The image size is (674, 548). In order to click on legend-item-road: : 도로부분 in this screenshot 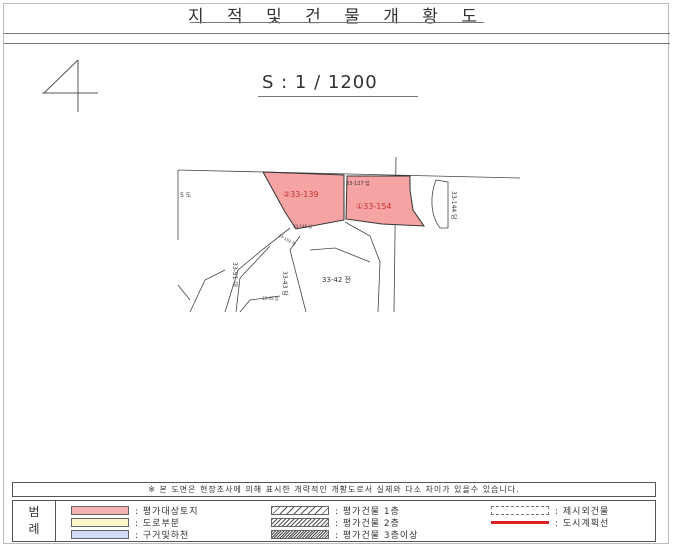, I will do `click(125, 522)`.